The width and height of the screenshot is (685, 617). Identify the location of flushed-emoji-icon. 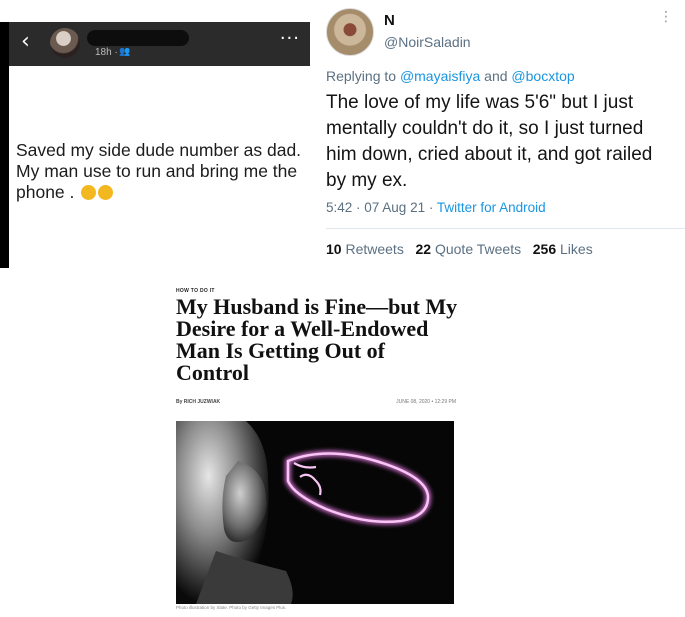
(106, 192).